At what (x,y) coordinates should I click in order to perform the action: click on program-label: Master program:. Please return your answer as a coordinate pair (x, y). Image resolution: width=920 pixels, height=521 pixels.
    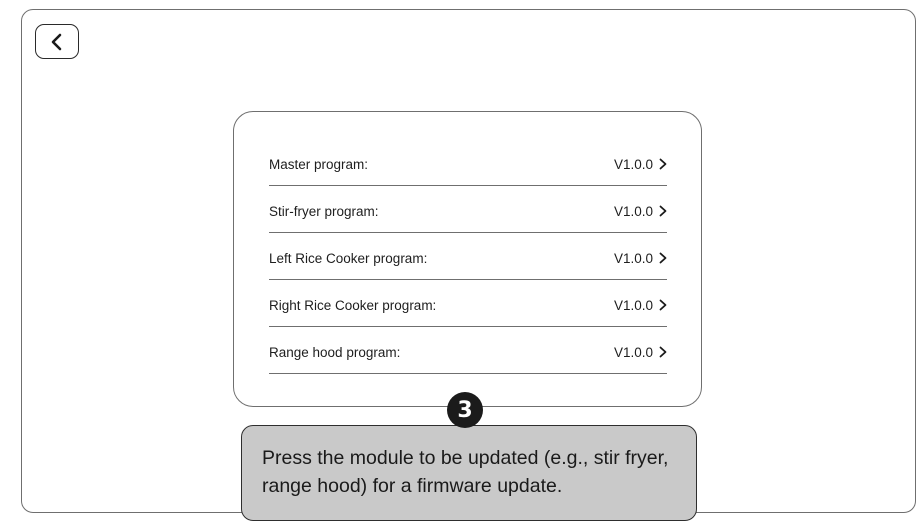
    Looking at the image, I should click on (319, 164).